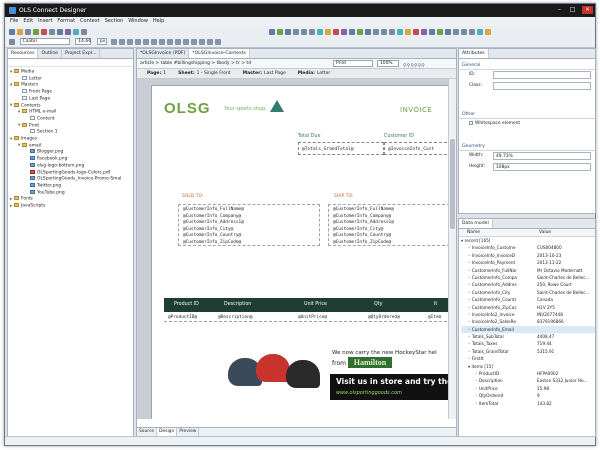  I want to click on font-size-select: 14.66, so click(83, 41).